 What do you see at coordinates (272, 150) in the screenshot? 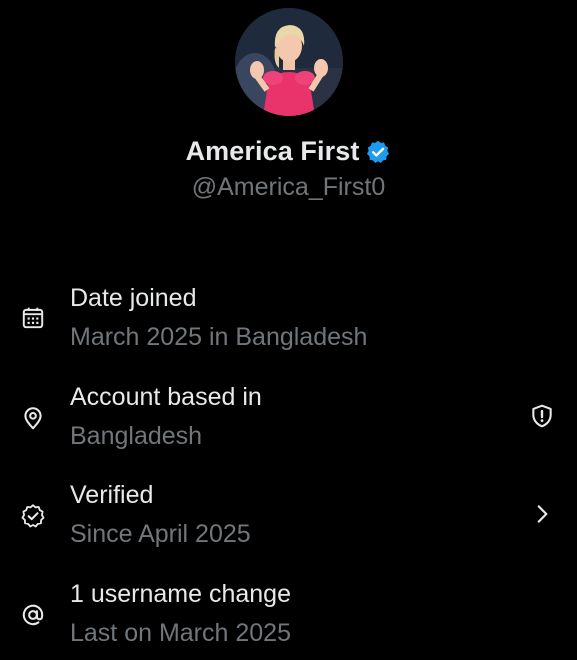
I see `display-name: America First` at bounding box center [272, 150].